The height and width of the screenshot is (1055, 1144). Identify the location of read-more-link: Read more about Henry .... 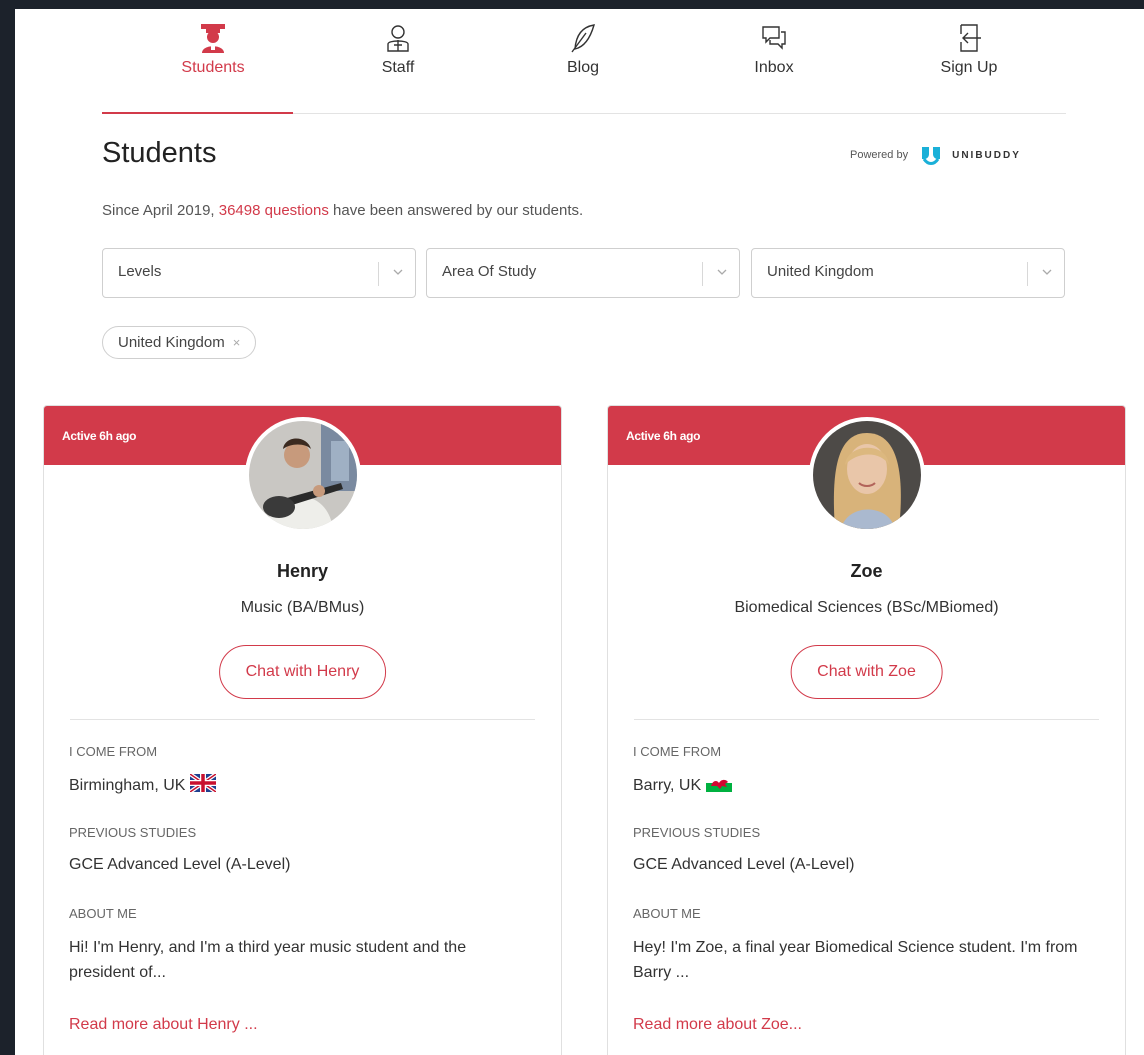
(163, 1025).